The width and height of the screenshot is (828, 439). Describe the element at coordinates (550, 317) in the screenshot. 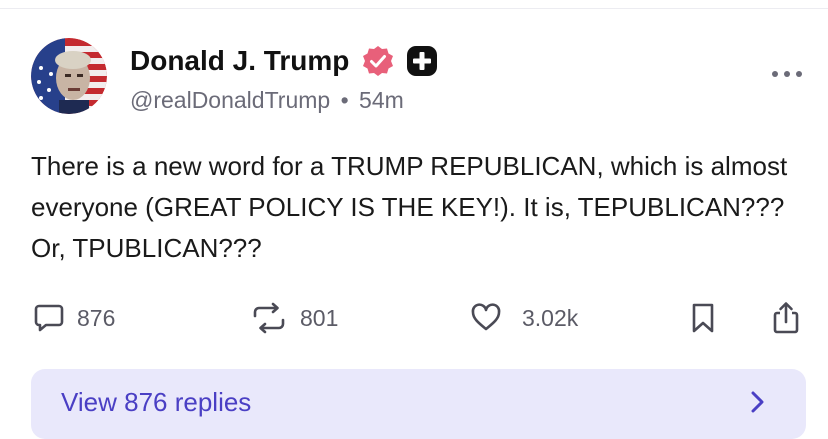

I see `like-count: 3.02k` at that location.